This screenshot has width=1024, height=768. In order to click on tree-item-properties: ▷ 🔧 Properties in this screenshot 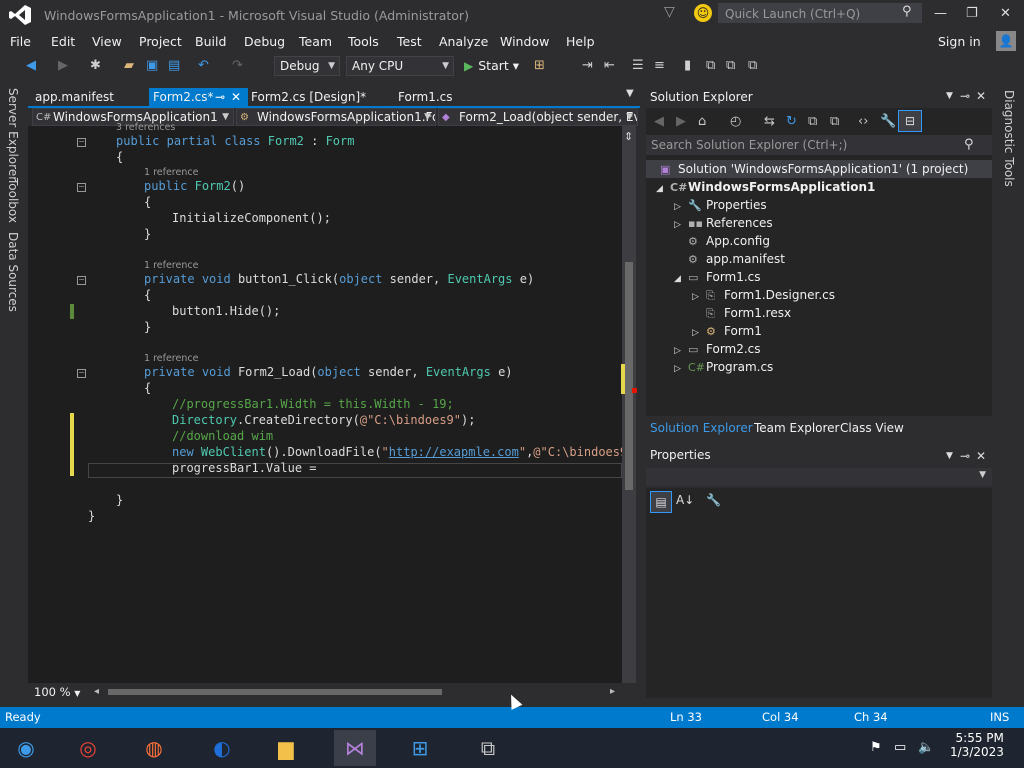, I will do `click(720, 205)`.